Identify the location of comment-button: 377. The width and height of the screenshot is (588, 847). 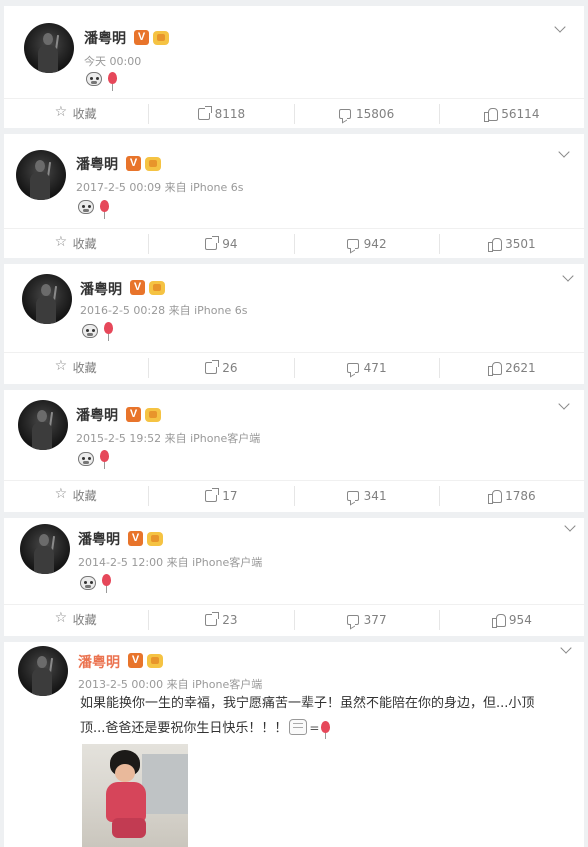
(367, 619).